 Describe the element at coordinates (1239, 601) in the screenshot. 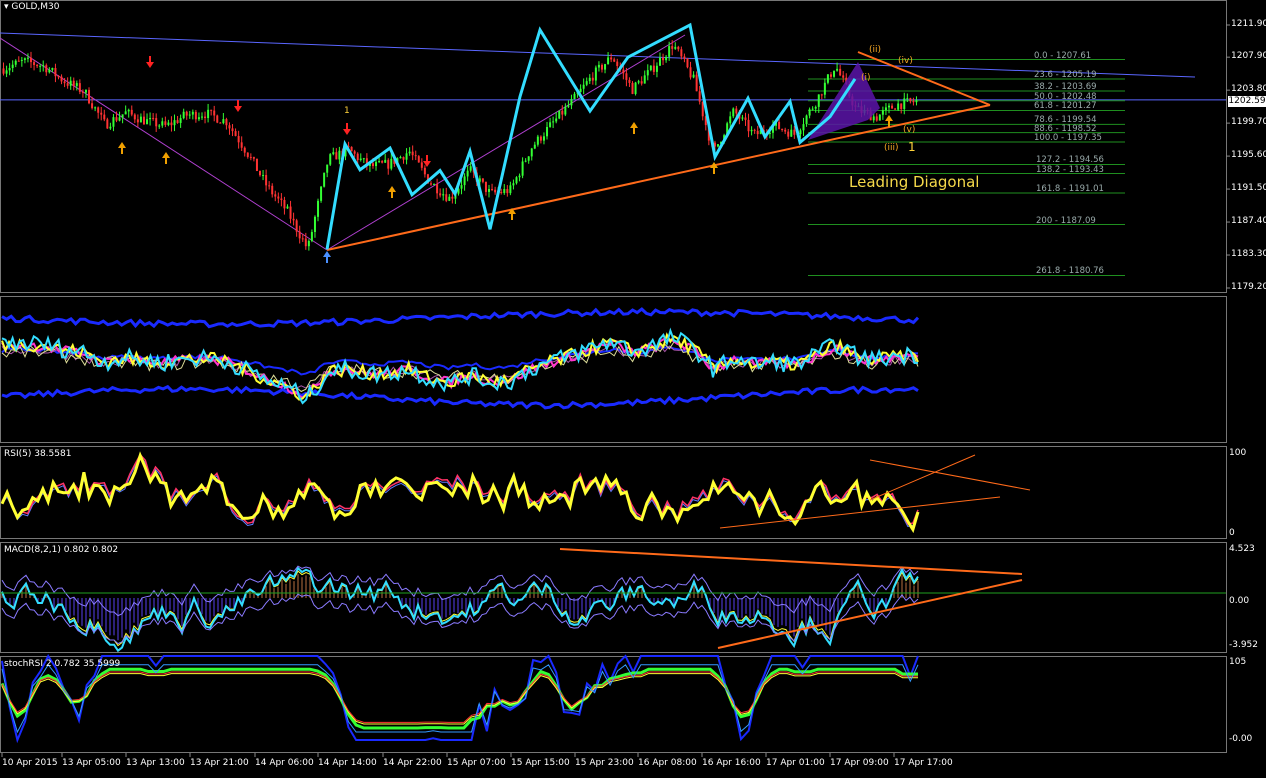

I see `macd-axis-zero: 0.00` at that location.